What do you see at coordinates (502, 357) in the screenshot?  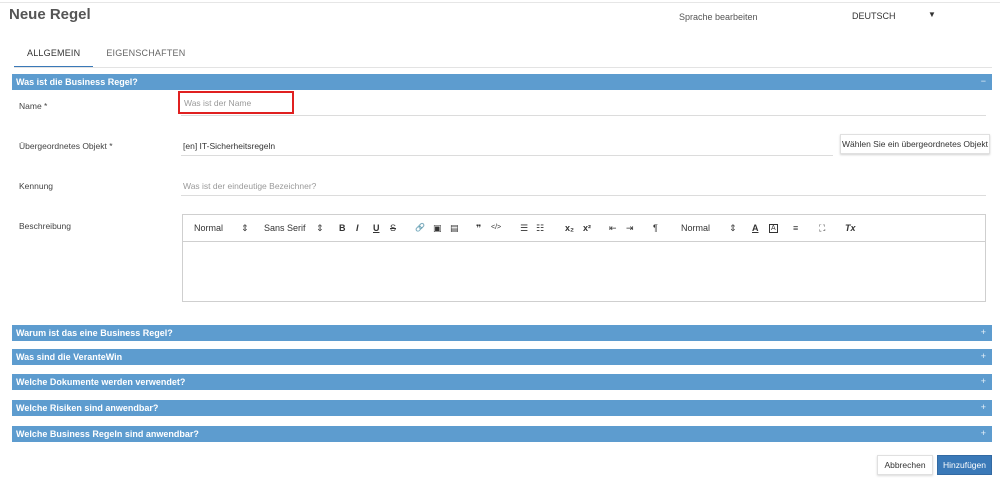 I see `section-header-responsible: Was sind die VeranteWin +` at bounding box center [502, 357].